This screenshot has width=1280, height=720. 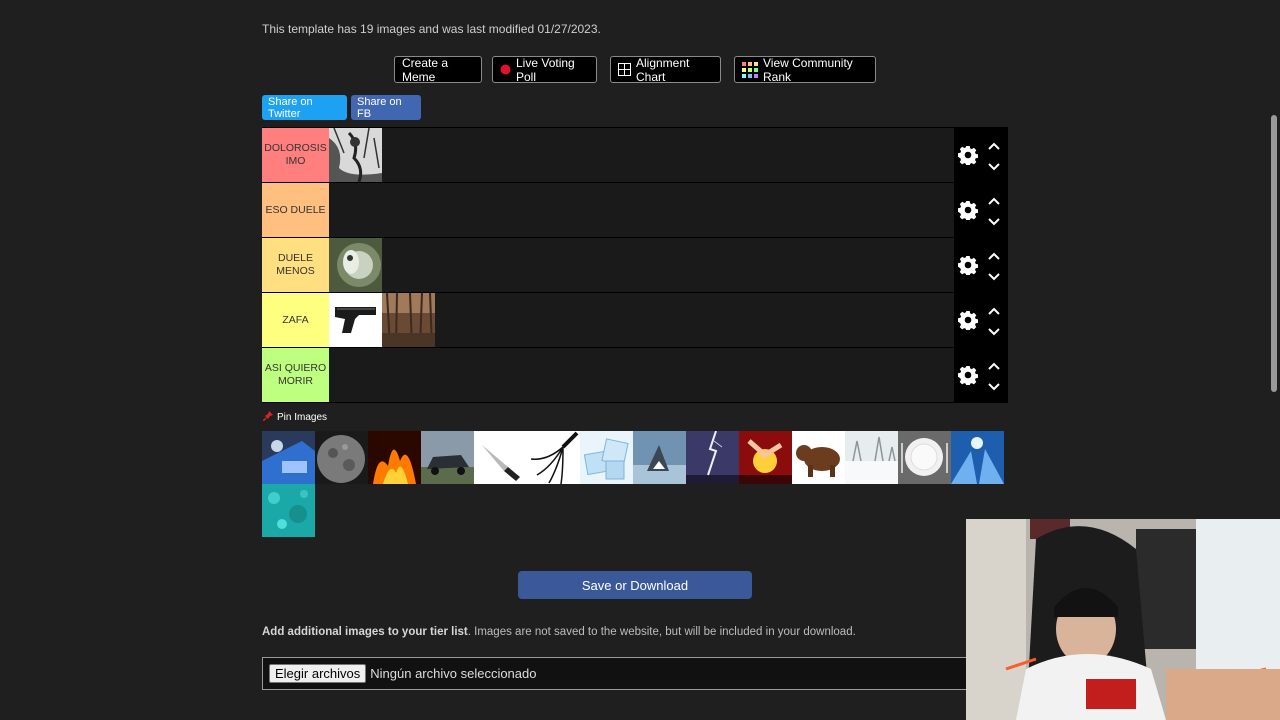 I want to click on tier-row: ZAFA, so click(x=635, y=320).